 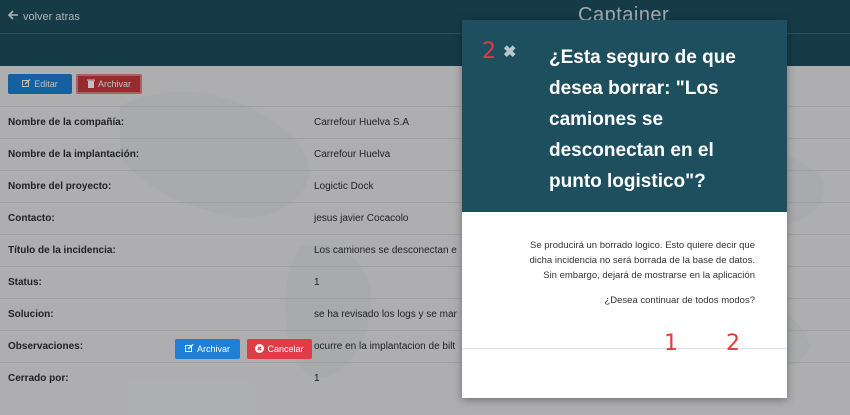 I want to click on confirm-archive-label: Archivar, so click(x=213, y=349).